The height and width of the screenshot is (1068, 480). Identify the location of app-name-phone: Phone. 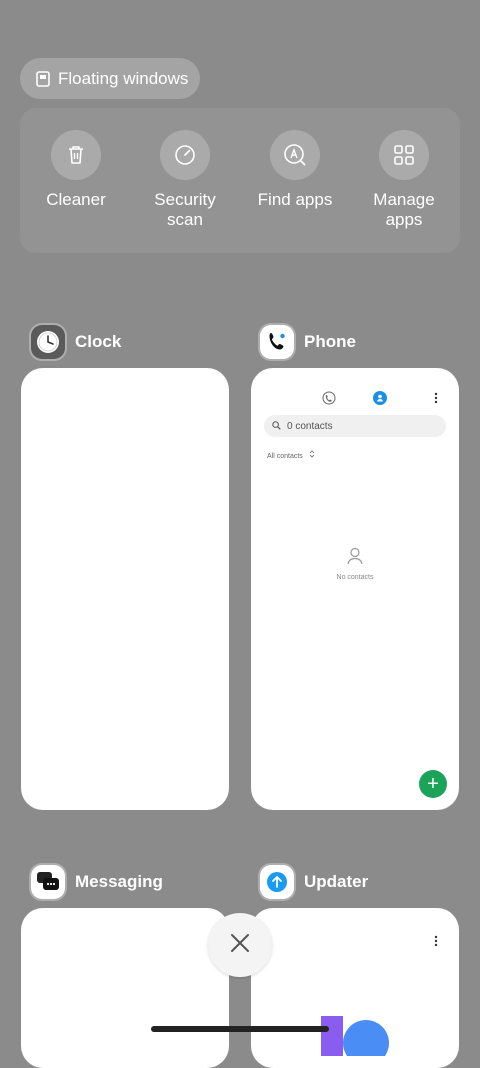
(330, 341).